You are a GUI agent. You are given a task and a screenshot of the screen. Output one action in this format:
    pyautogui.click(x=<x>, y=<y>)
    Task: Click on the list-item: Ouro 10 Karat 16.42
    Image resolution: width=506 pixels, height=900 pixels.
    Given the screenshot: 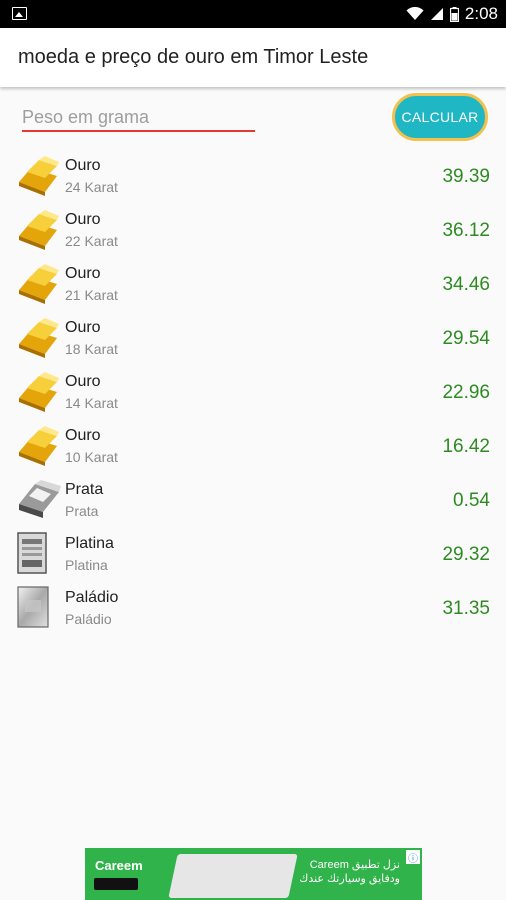 What is the action you would take?
    pyautogui.click(x=253, y=445)
    